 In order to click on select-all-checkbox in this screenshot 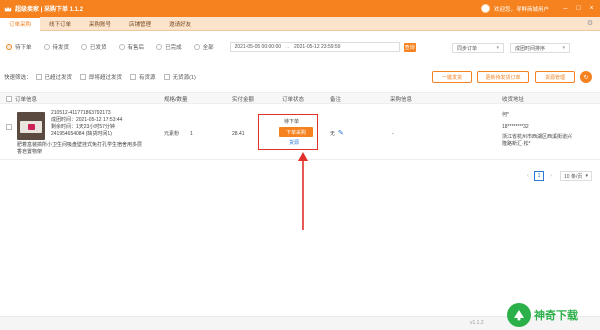, I will do `click(9, 99)`.